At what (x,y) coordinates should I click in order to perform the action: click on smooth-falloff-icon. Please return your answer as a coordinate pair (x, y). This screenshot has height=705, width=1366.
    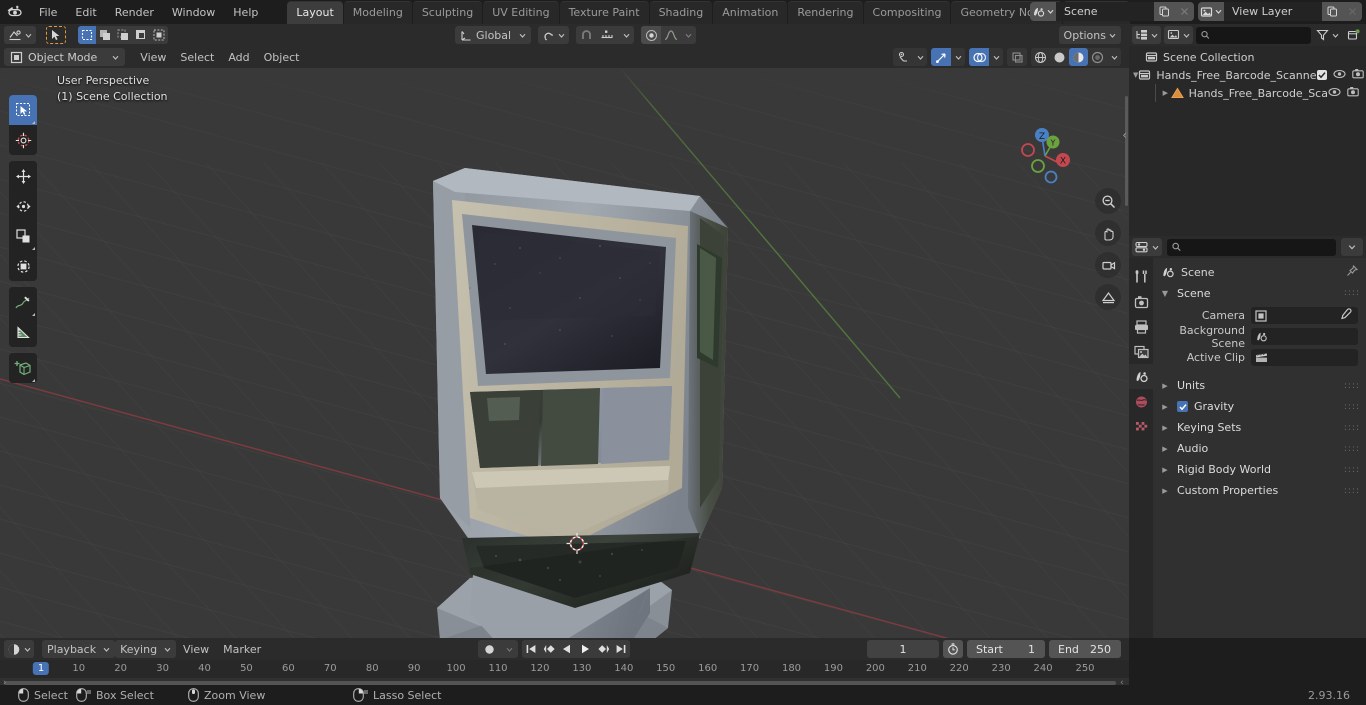
    Looking at the image, I should click on (671, 35).